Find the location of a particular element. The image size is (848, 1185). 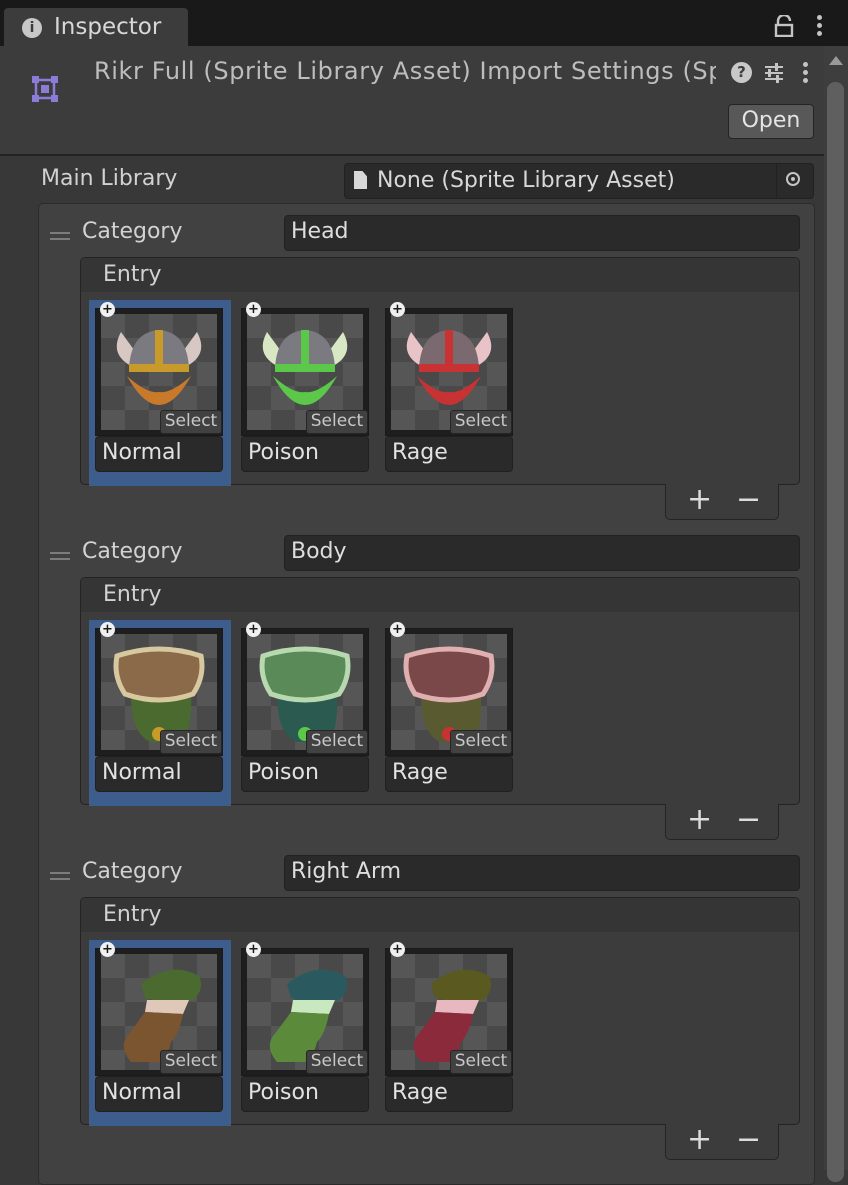

tab-bar: i Inspector is located at coordinates (424, 23).